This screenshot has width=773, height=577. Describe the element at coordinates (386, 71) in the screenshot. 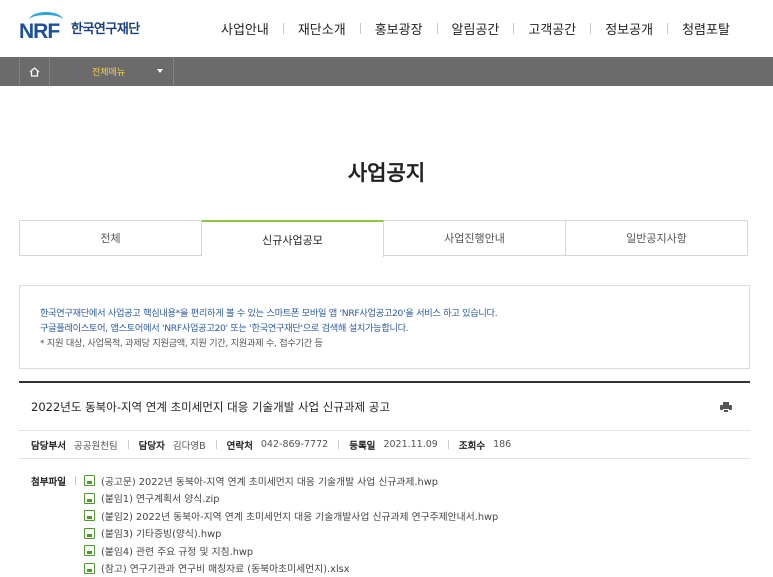

I see `location-bar: 전체메뉴` at that location.